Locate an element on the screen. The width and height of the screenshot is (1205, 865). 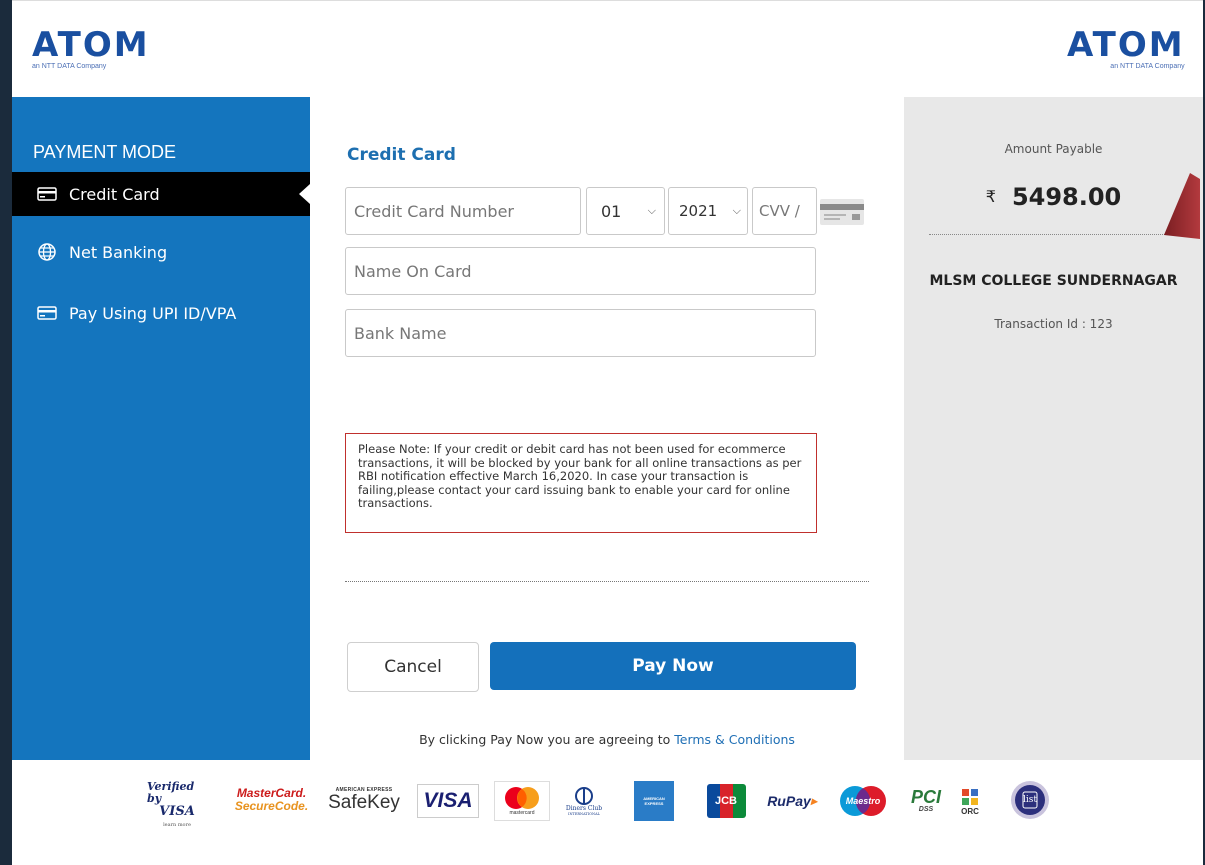
list-text: list is located at coordinates (1030, 800).